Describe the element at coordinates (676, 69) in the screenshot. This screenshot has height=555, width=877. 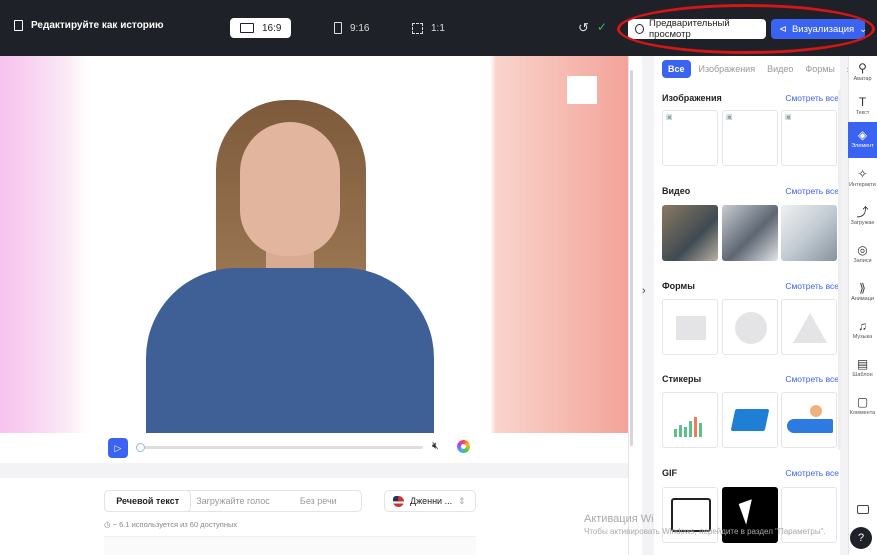
I see `tab-all: Все` at that location.